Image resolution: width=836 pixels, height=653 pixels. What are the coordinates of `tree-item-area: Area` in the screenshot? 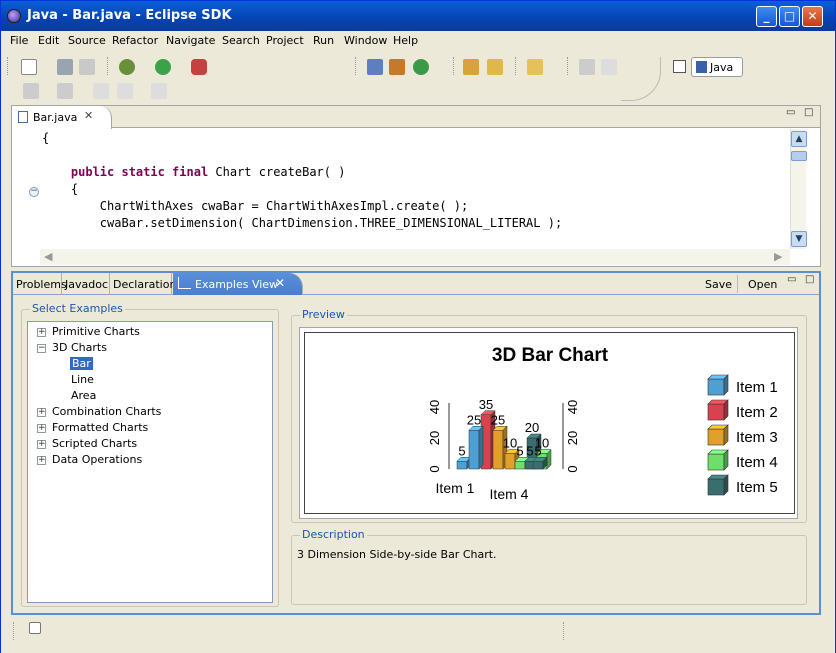 It's located at (83, 395).